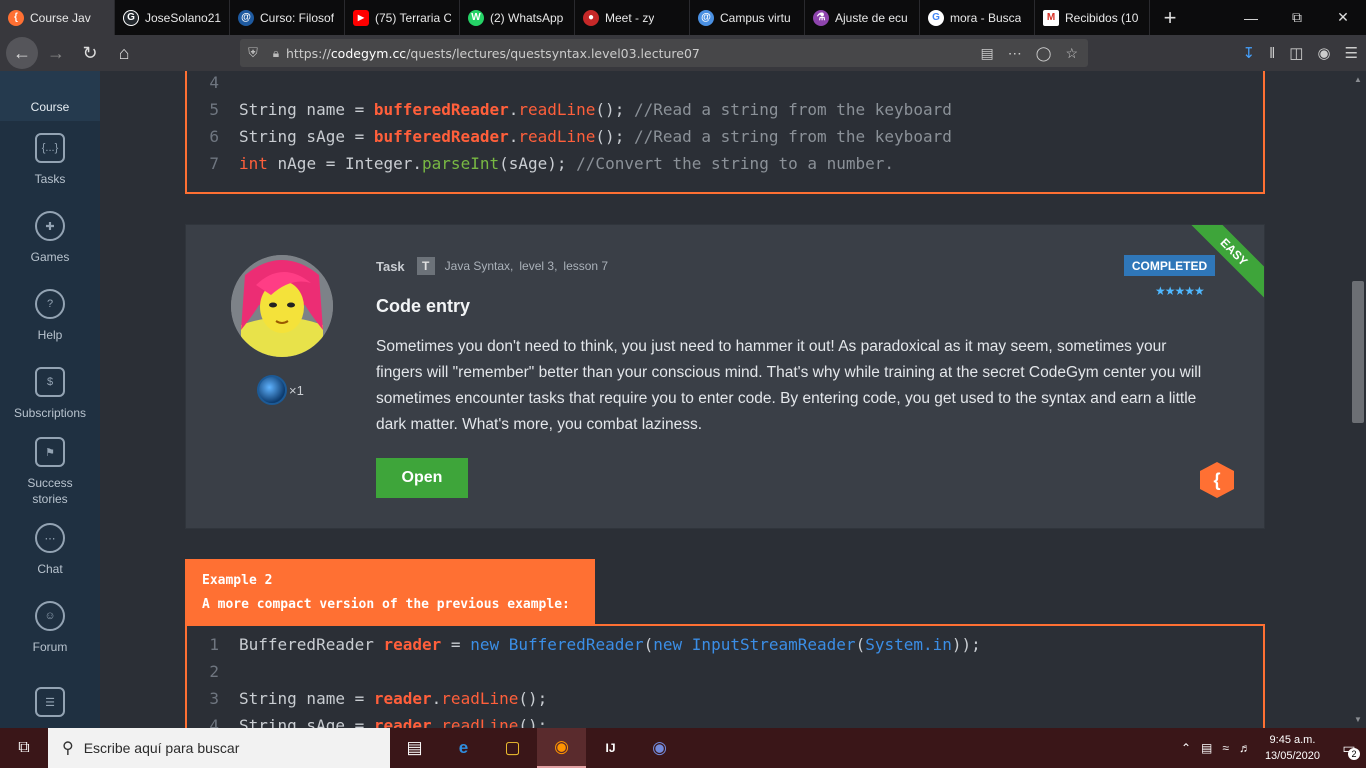  Describe the element at coordinates (1015, 53) in the screenshot. I see `more-actions-icon: ⋯` at that location.